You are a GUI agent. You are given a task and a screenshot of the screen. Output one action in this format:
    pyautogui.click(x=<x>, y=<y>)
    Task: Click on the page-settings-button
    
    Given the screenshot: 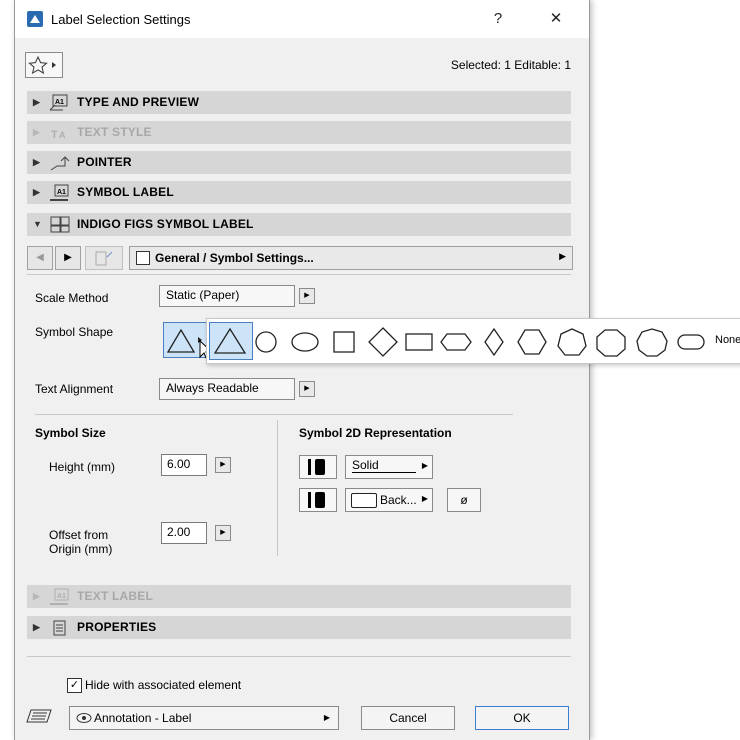 What is the action you would take?
    pyautogui.click(x=104, y=258)
    